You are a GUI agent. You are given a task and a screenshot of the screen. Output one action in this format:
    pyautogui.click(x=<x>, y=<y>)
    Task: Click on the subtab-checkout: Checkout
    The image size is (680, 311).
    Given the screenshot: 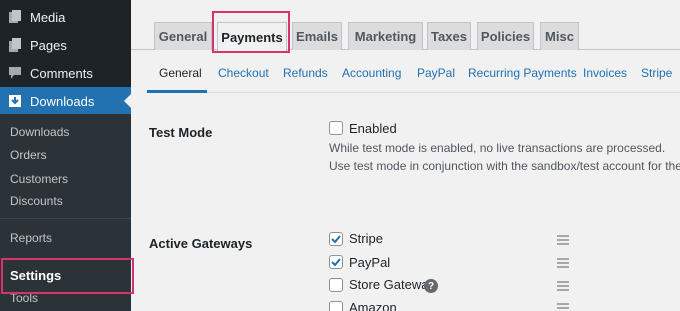 What is the action you would take?
    pyautogui.click(x=243, y=73)
    